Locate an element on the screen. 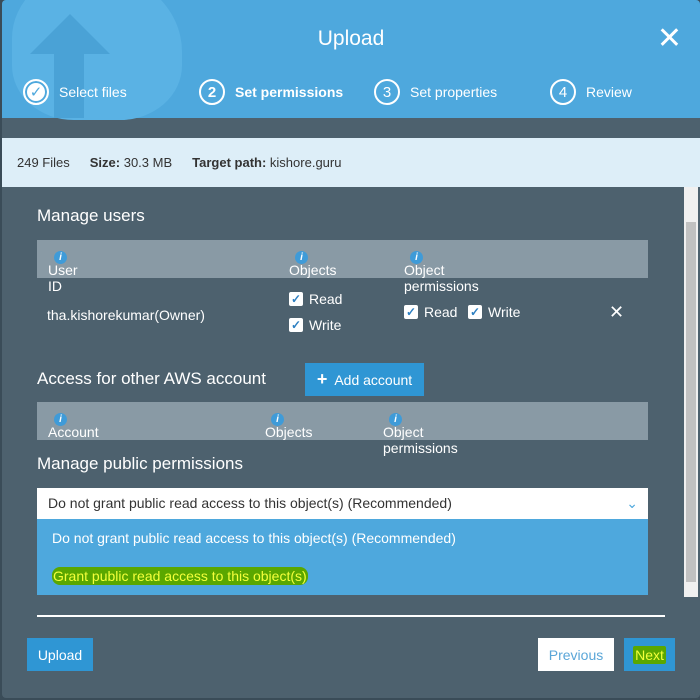 This screenshot has width=700, height=700. next-label: Next is located at coordinates (649, 654).